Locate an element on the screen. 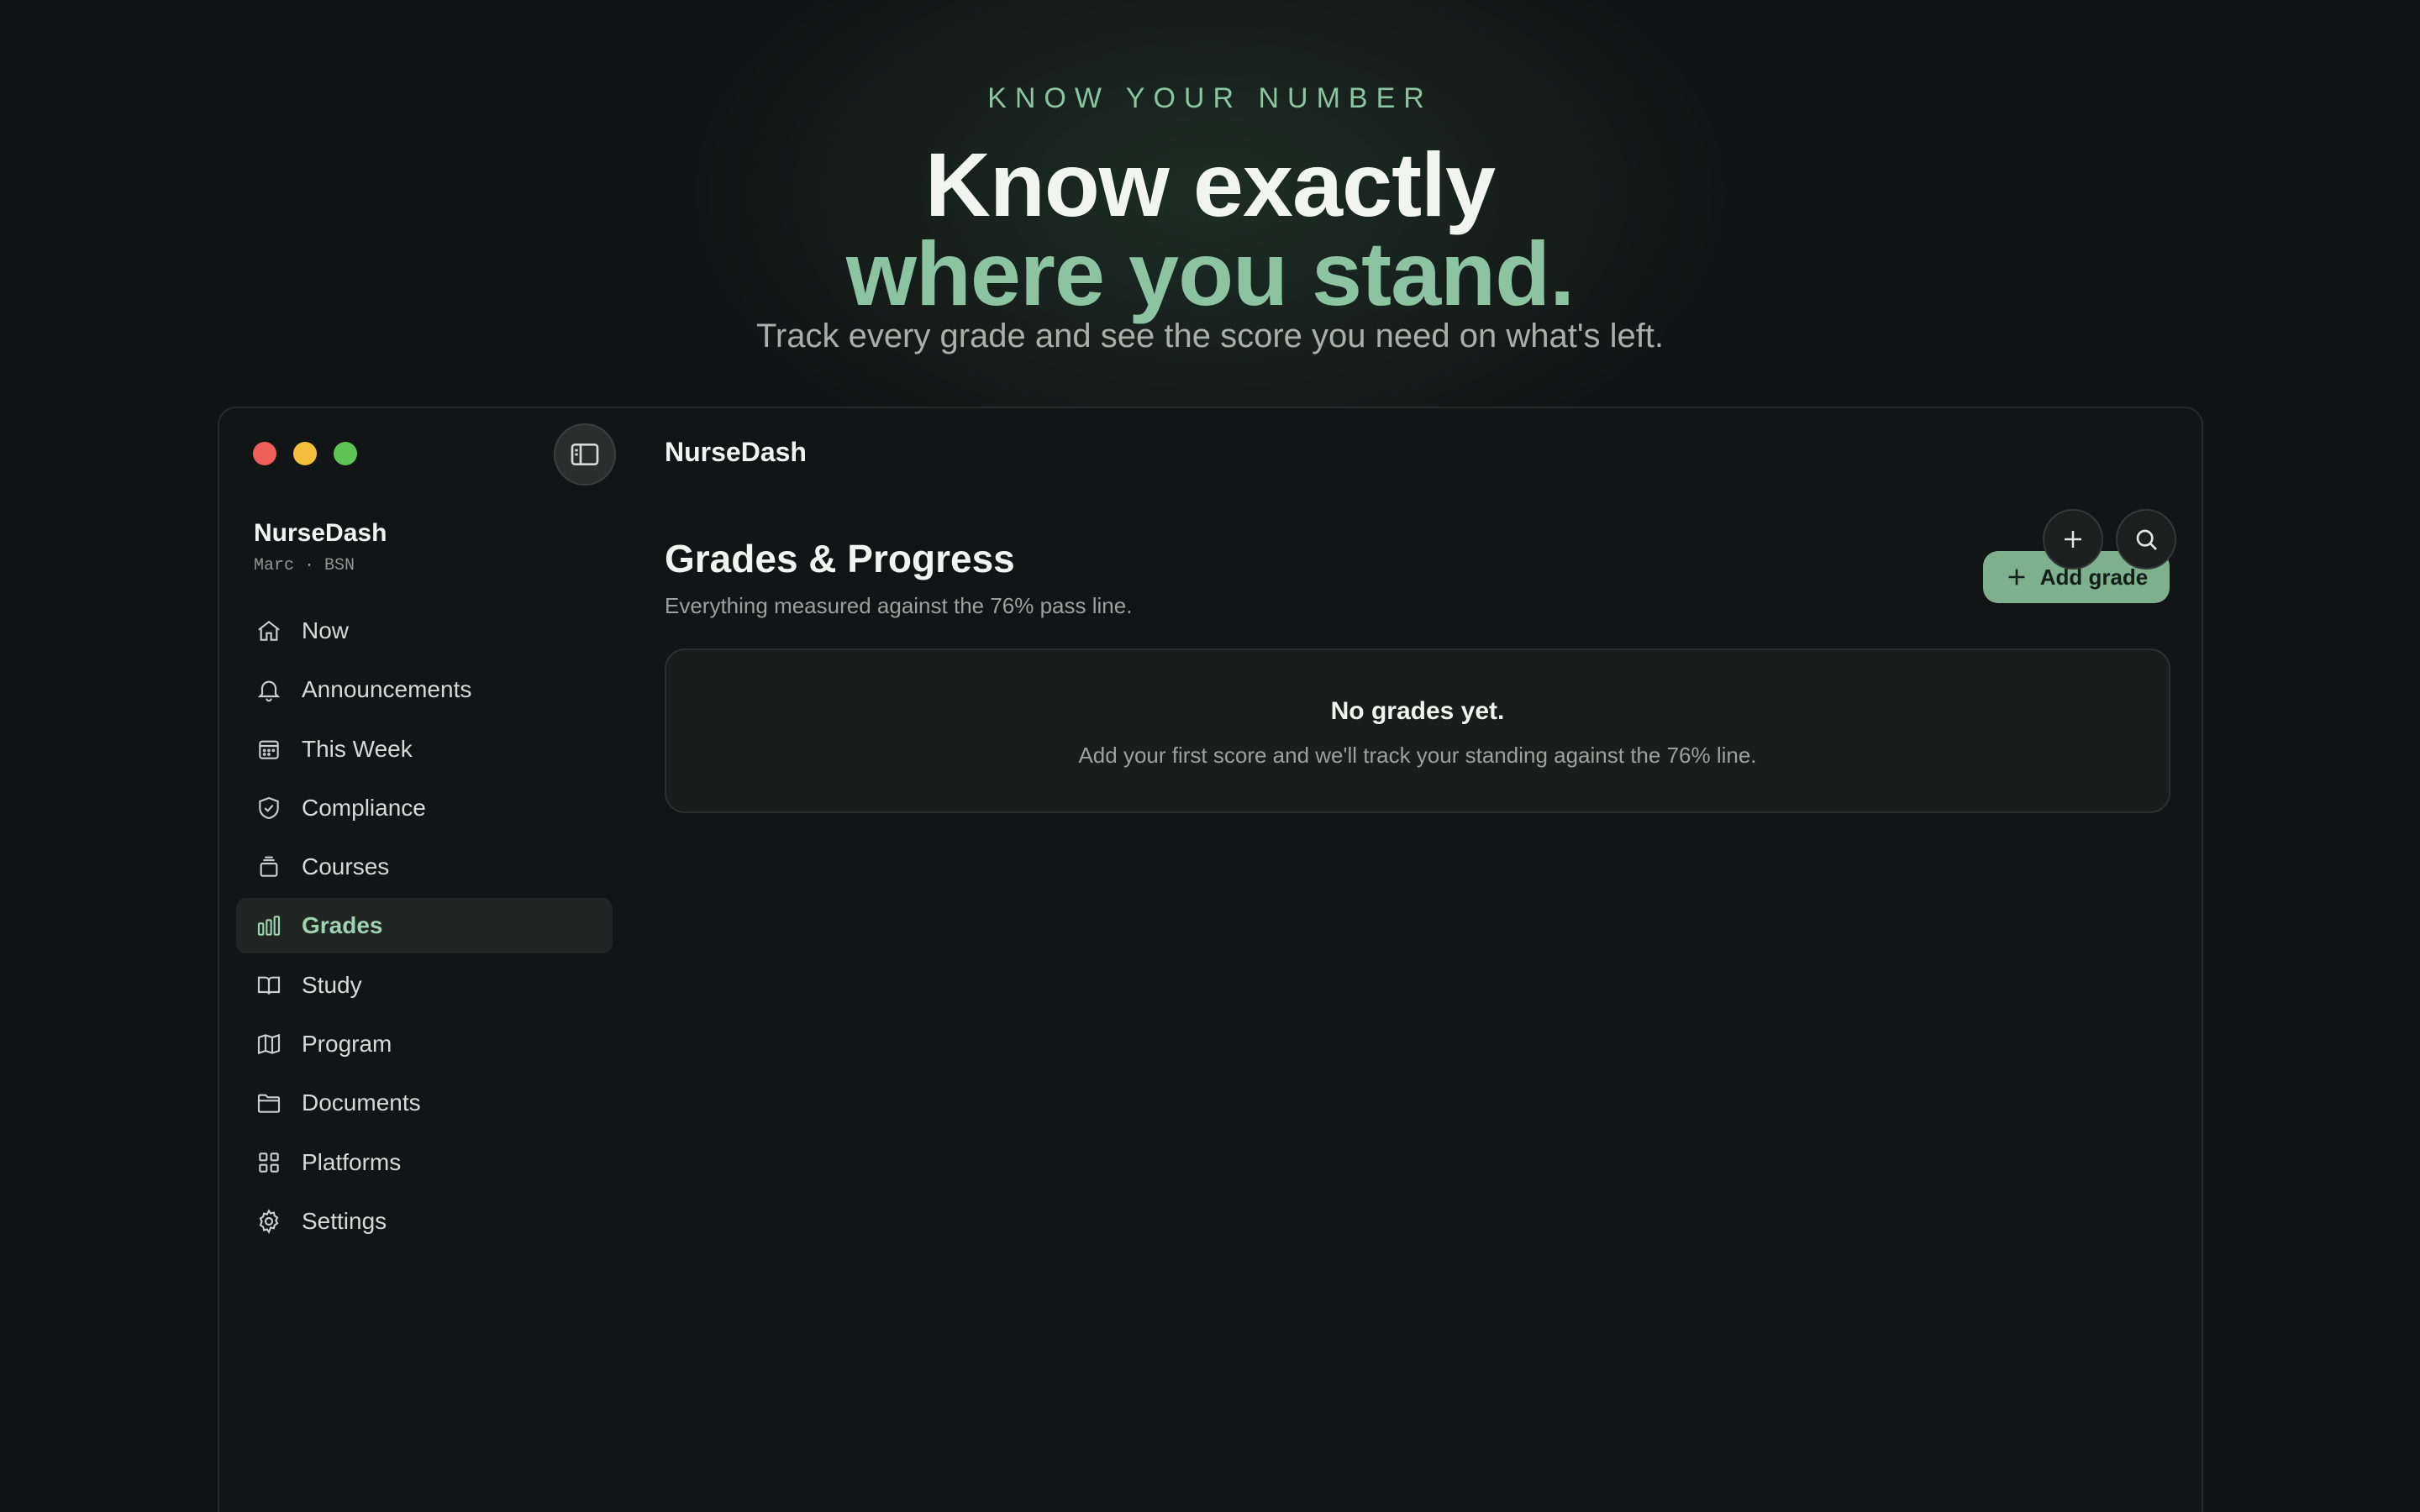  sidebar-item-label: Grades is located at coordinates (342, 925).